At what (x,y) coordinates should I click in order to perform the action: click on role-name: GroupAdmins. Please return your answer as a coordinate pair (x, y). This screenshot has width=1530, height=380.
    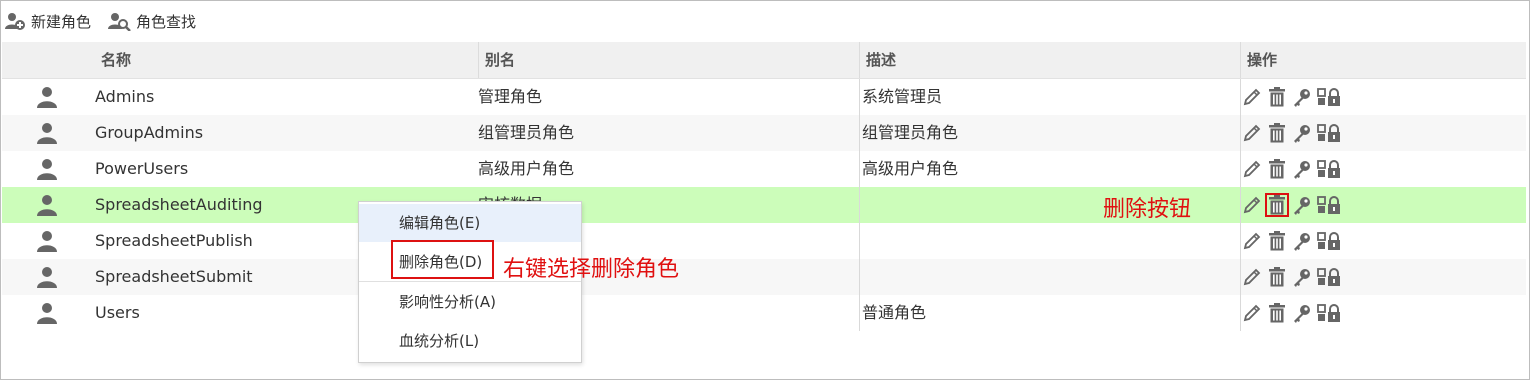
    Looking at the image, I should click on (149, 132).